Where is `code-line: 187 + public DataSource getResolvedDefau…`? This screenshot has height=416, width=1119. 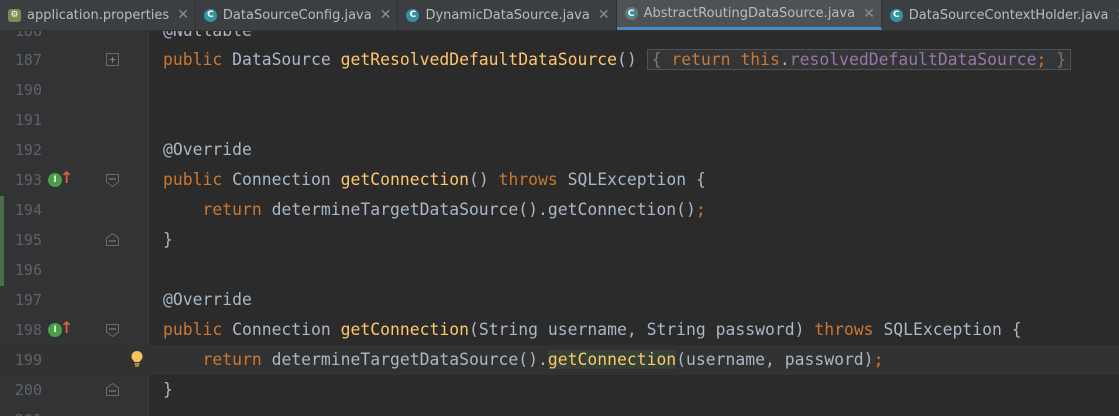 code-line: 187 + public DataSource getResolvedDefau… is located at coordinates (559, 60).